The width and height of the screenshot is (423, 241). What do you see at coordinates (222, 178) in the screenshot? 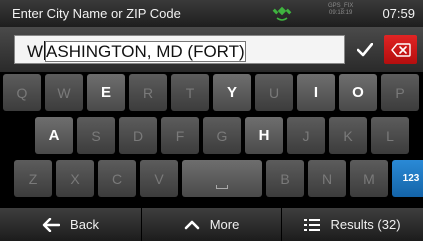
I see `key-space` at bounding box center [222, 178].